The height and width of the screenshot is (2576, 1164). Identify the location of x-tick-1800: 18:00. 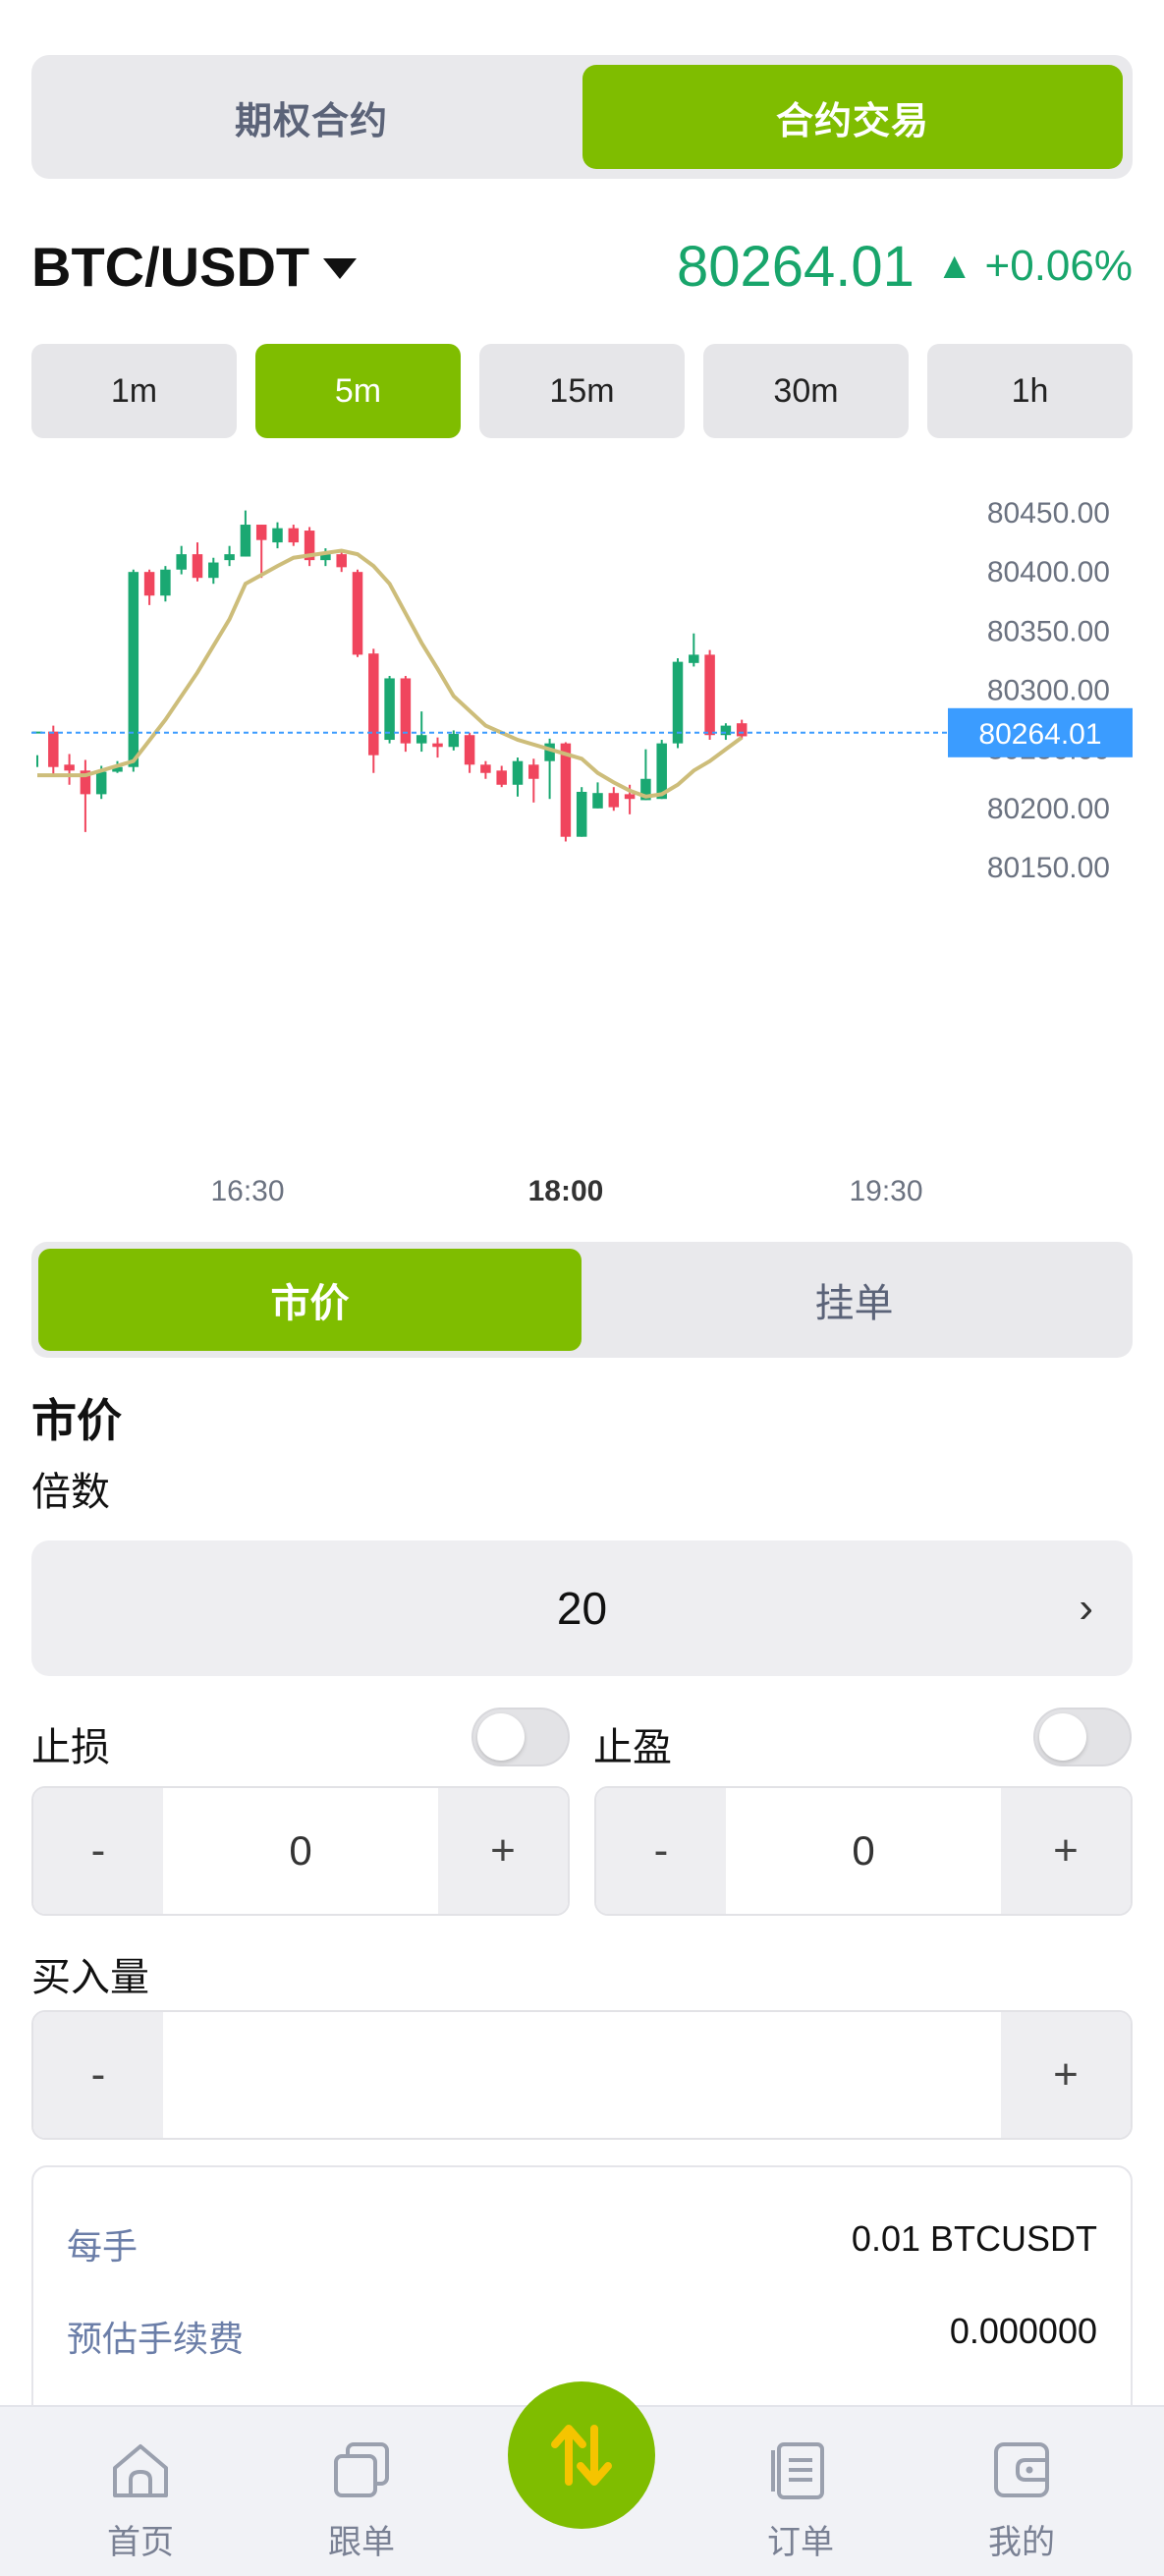
(566, 1191).